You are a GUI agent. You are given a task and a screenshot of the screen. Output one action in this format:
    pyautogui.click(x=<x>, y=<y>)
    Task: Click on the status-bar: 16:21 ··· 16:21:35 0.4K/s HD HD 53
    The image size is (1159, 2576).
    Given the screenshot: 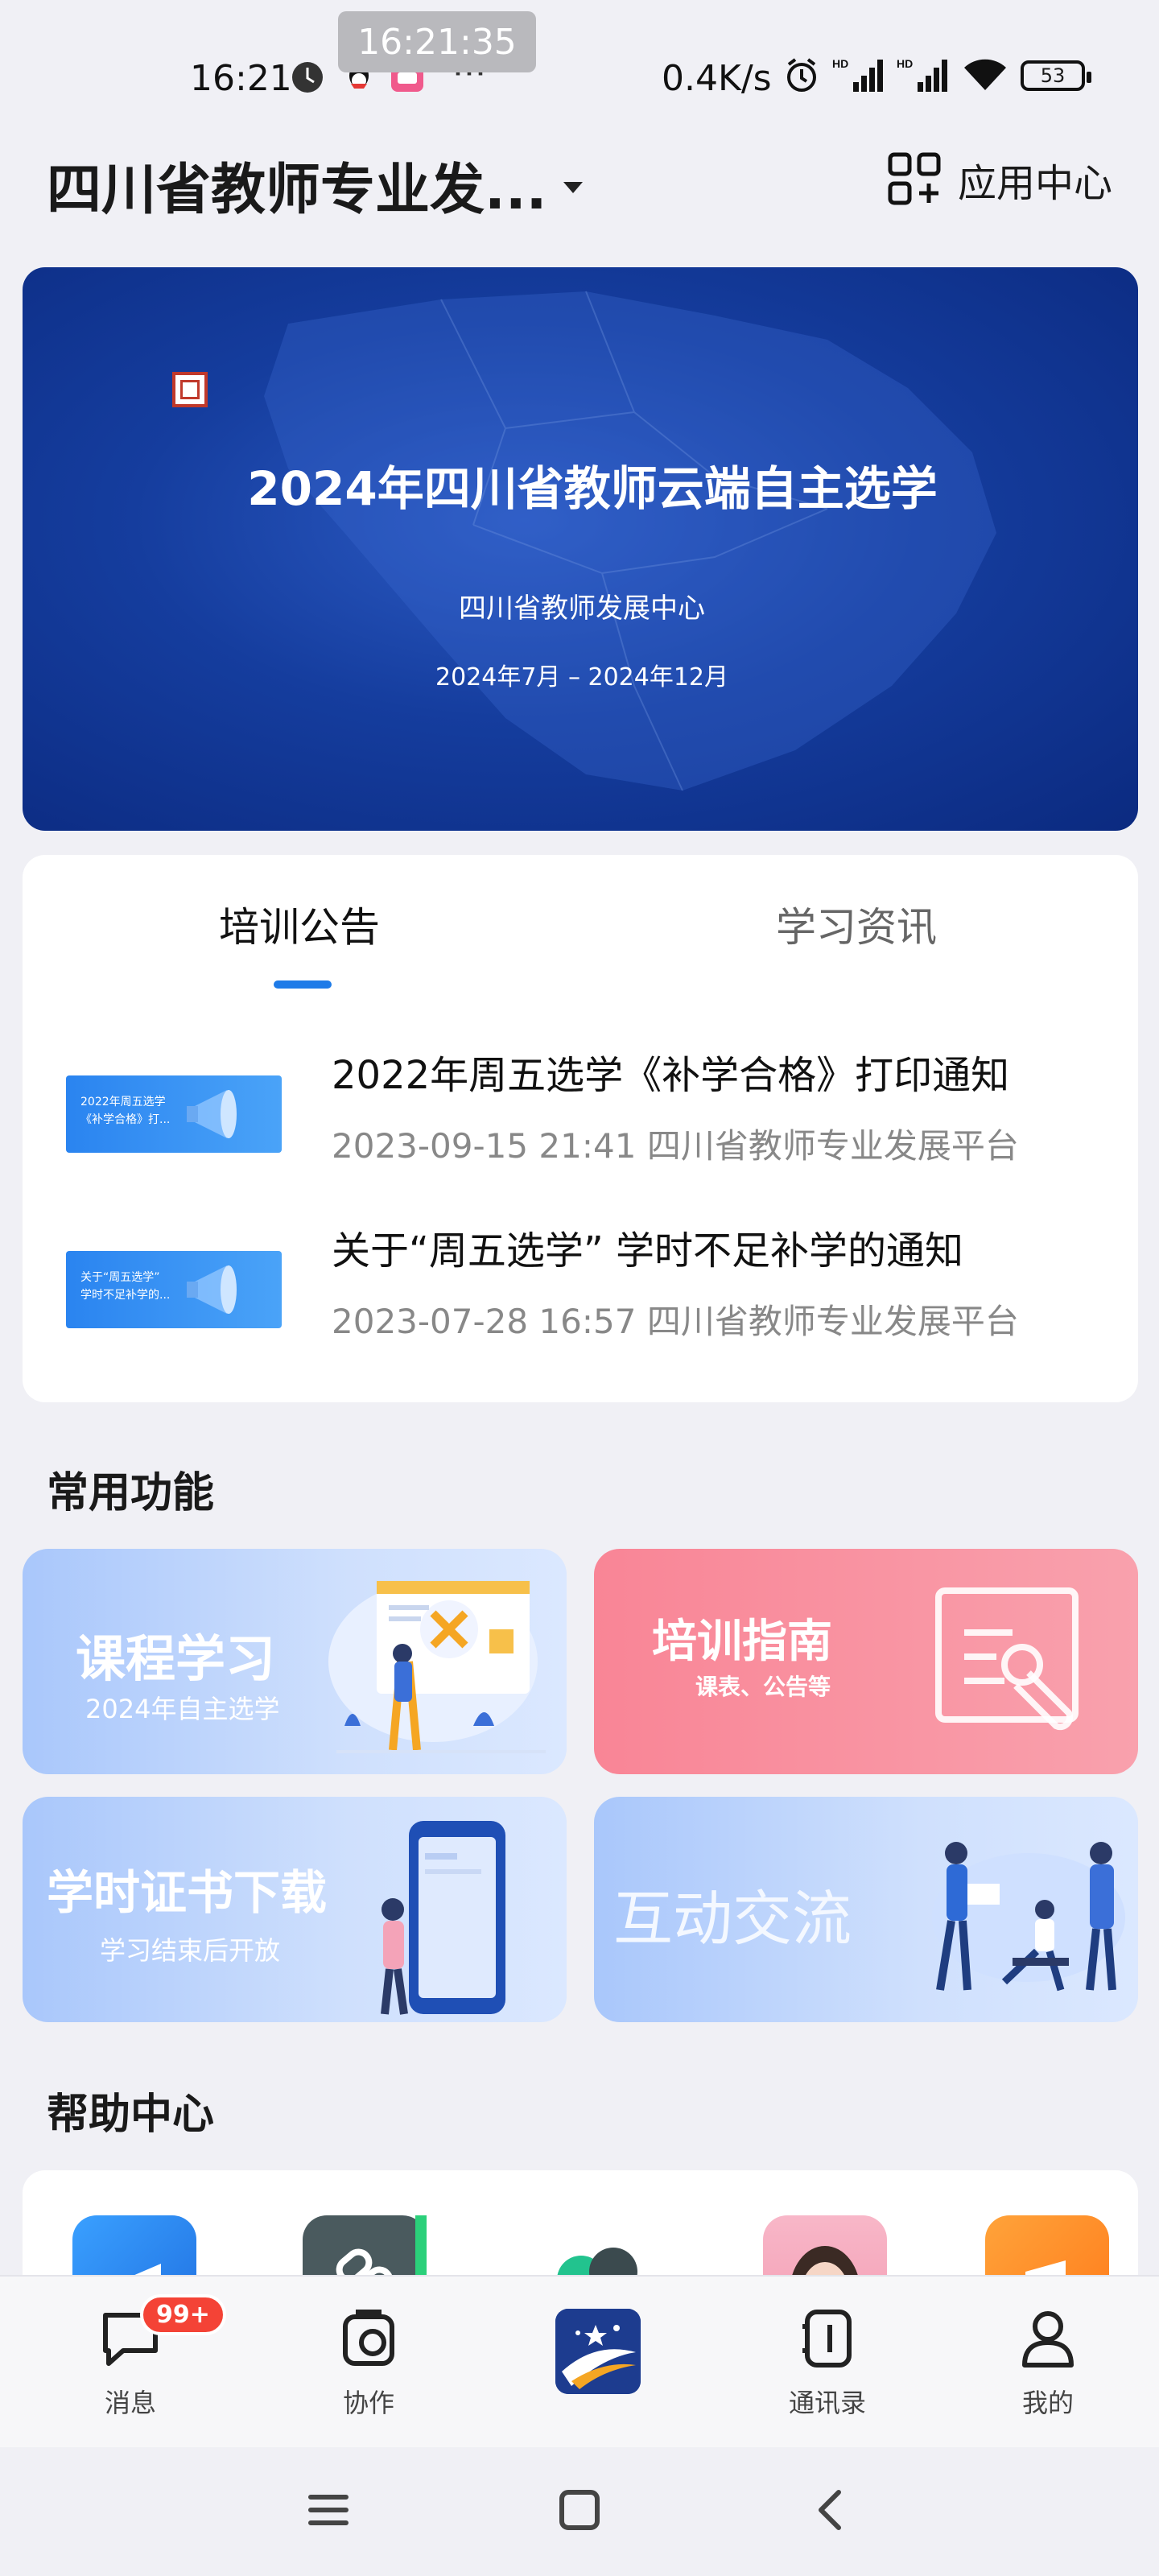 What is the action you would take?
    pyautogui.click(x=579, y=68)
    